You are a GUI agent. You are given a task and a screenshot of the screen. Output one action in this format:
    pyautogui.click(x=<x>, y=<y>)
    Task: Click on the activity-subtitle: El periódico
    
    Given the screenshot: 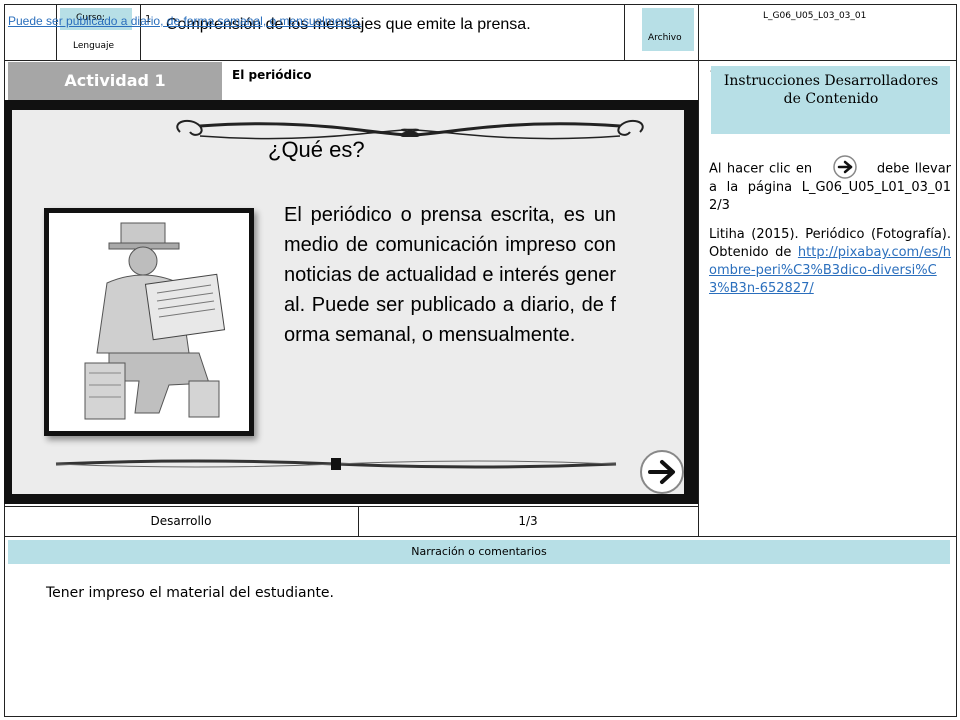 What is the action you would take?
    pyautogui.click(x=272, y=75)
    